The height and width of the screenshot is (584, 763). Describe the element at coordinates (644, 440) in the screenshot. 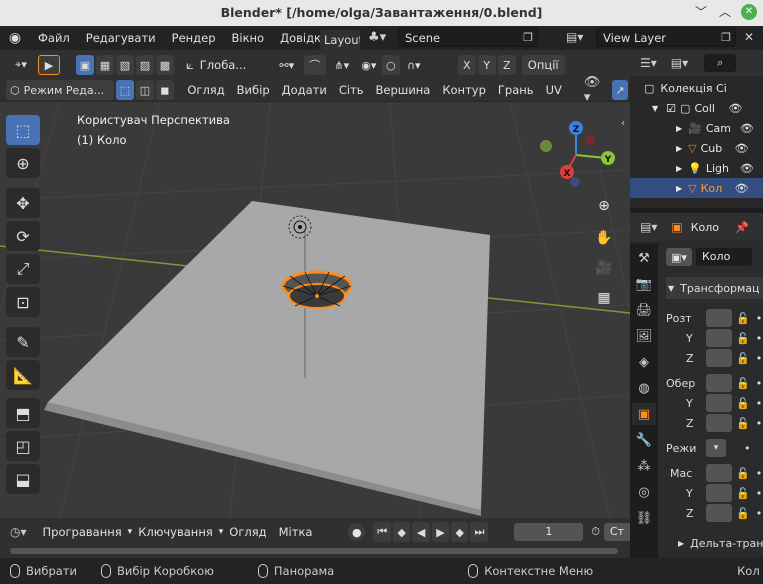

I see `modifiers-tab-icon: 🔧` at that location.